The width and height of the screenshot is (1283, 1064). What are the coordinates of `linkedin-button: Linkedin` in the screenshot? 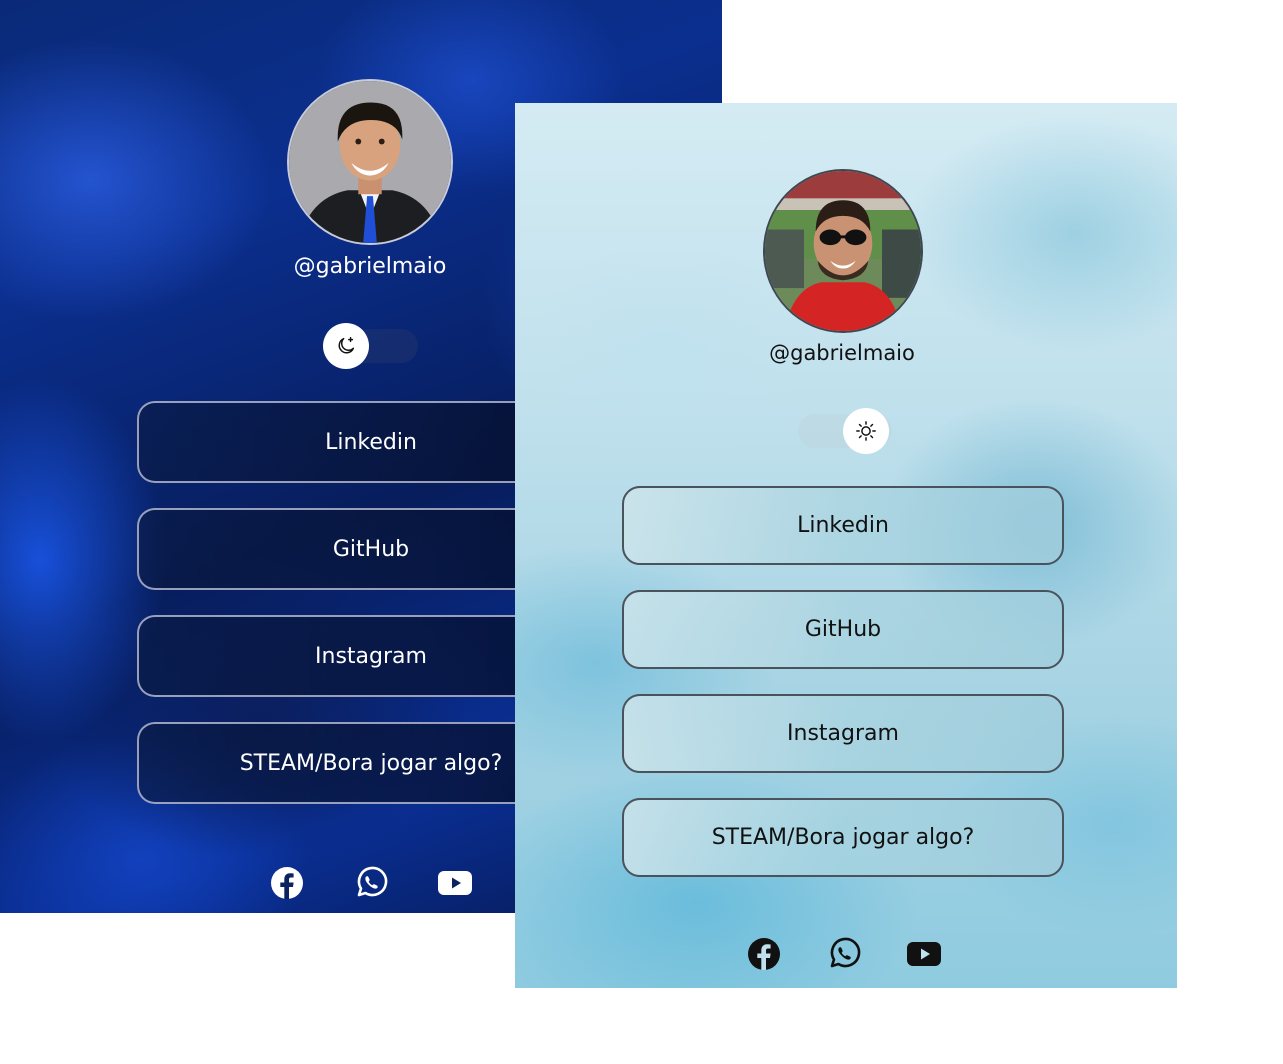 It's located at (843, 525).